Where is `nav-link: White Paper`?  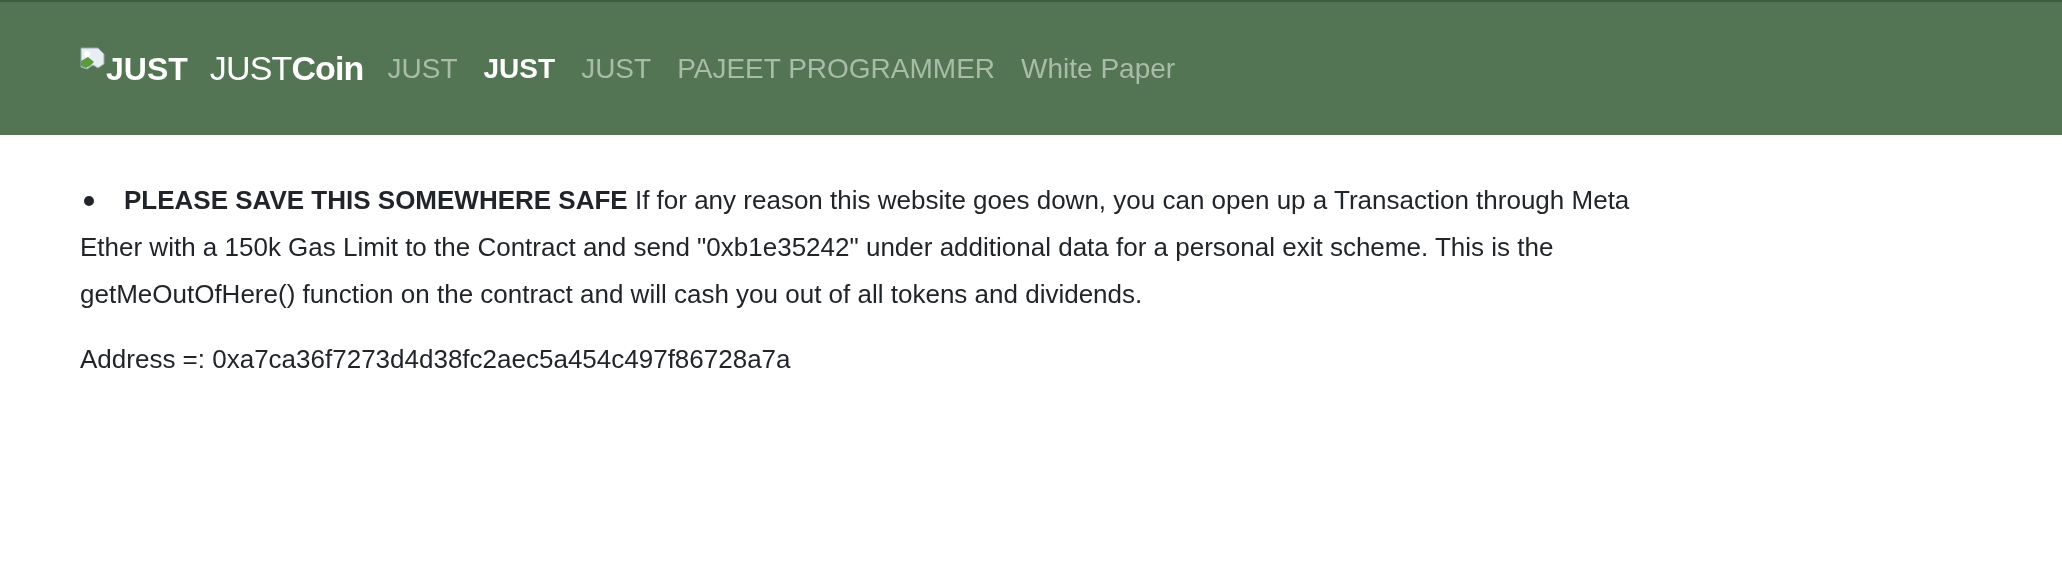 nav-link: White Paper is located at coordinates (1098, 68).